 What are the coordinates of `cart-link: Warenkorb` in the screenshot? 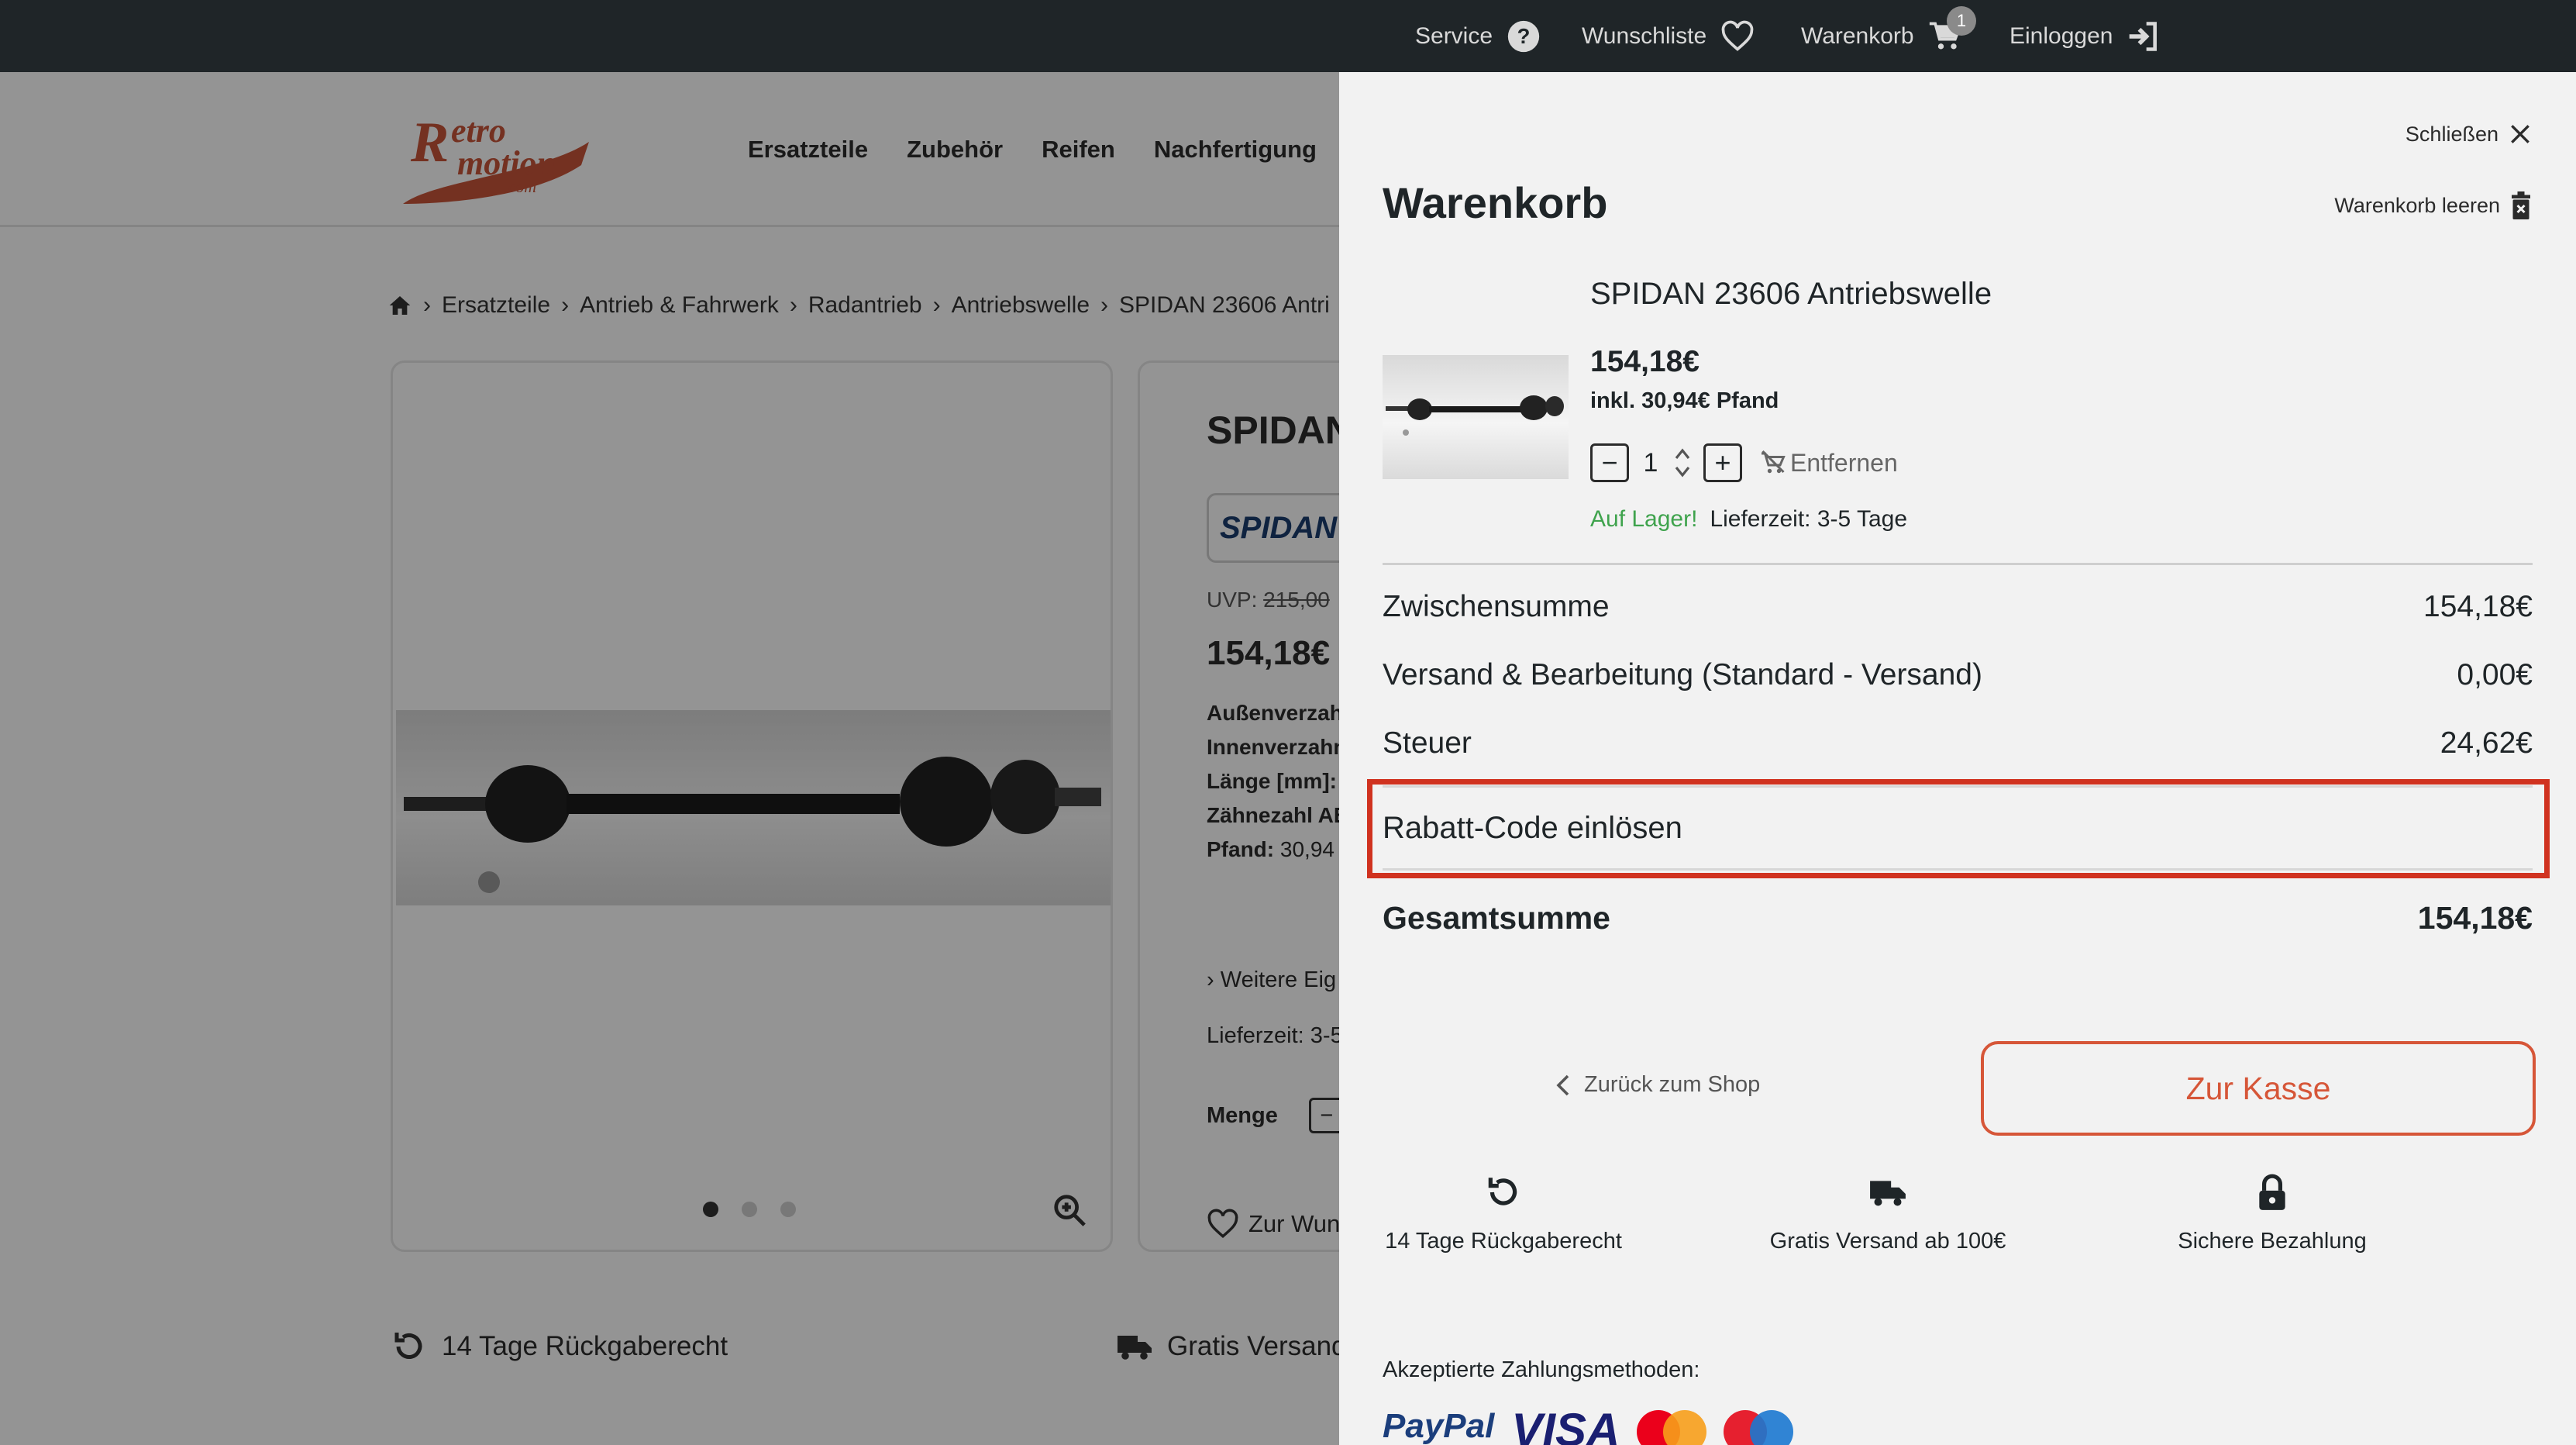 It's located at (1881, 36).